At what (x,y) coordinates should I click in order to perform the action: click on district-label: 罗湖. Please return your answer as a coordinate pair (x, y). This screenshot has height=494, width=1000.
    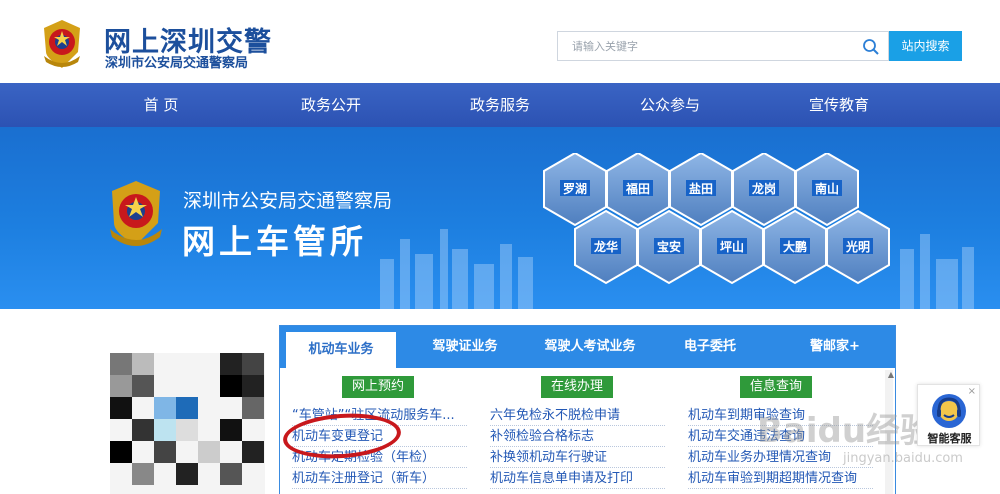
    Looking at the image, I should click on (575, 188).